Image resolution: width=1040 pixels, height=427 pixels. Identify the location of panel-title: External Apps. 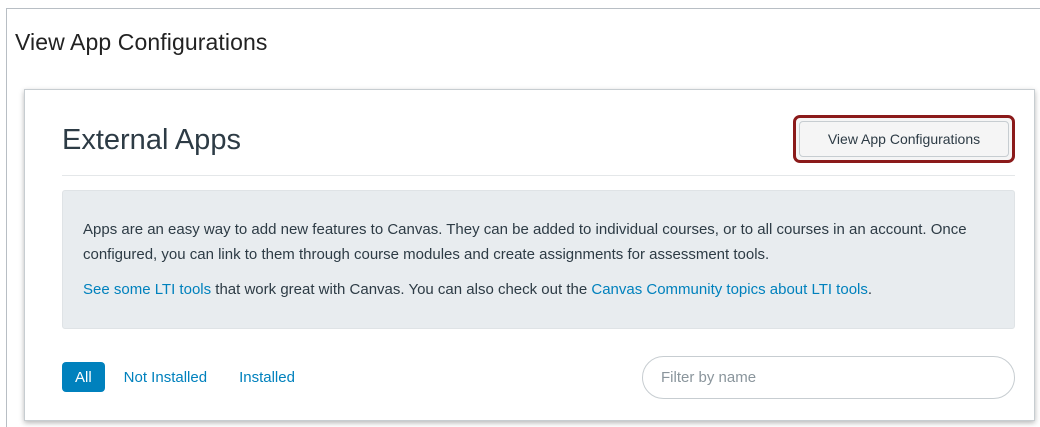
(151, 140).